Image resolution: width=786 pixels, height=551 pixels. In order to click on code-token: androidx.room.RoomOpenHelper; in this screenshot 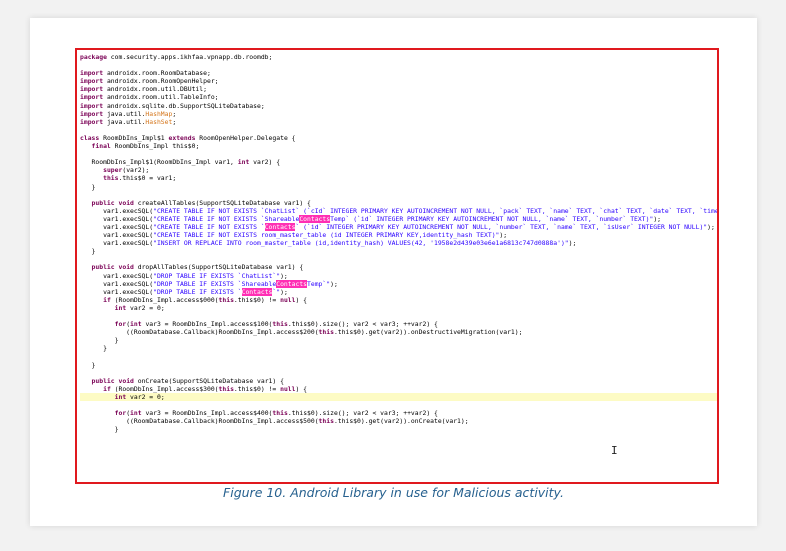, I will do `click(161, 81)`.